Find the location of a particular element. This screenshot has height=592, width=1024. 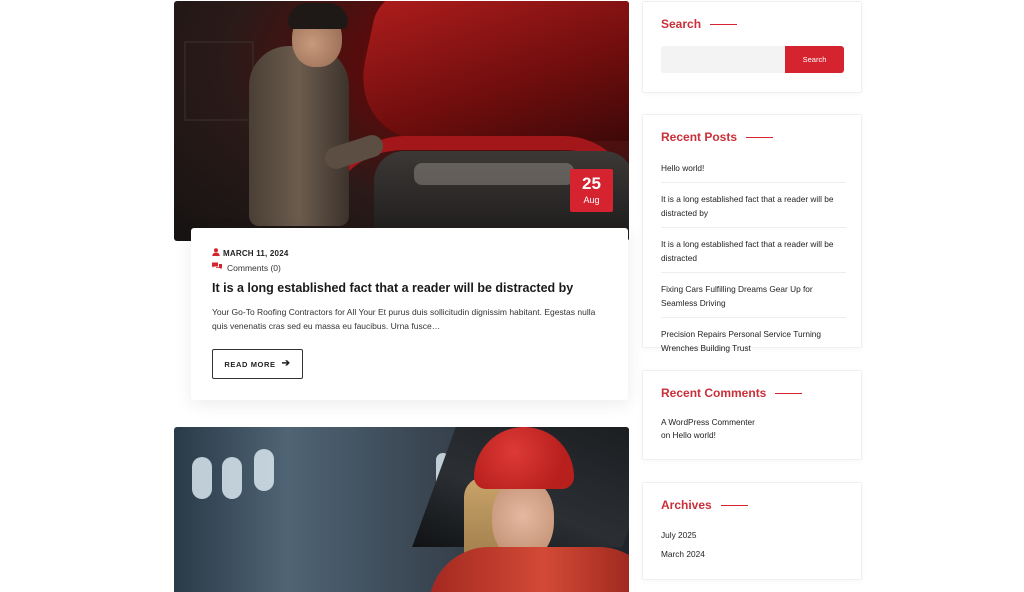

widget-title: Recent Posts is located at coordinates (717, 137).